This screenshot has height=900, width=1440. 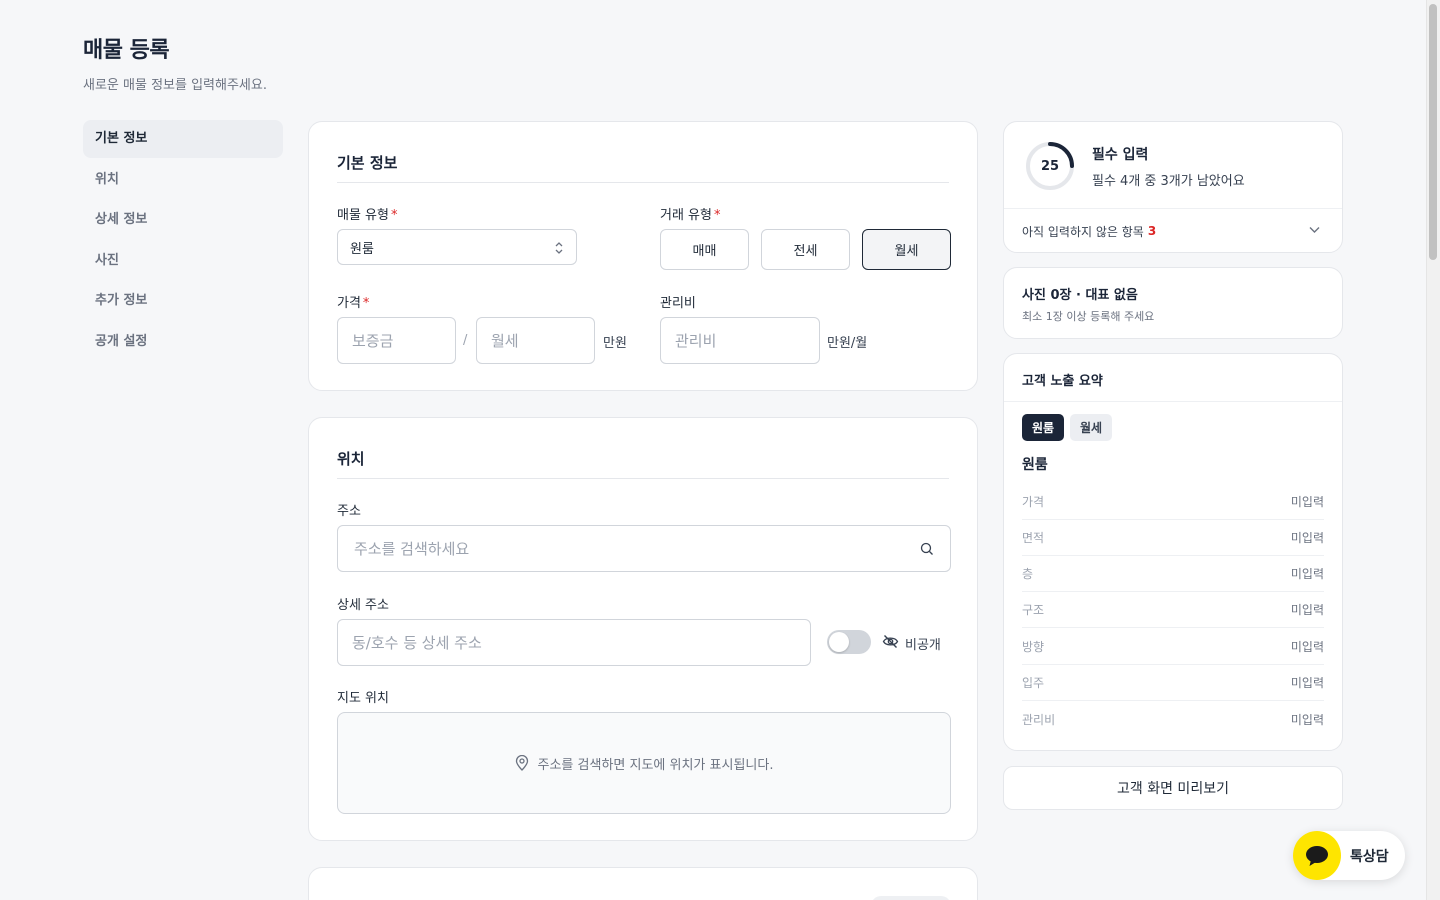 What do you see at coordinates (927, 549) in the screenshot?
I see `search-icon` at bounding box center [927, 549].